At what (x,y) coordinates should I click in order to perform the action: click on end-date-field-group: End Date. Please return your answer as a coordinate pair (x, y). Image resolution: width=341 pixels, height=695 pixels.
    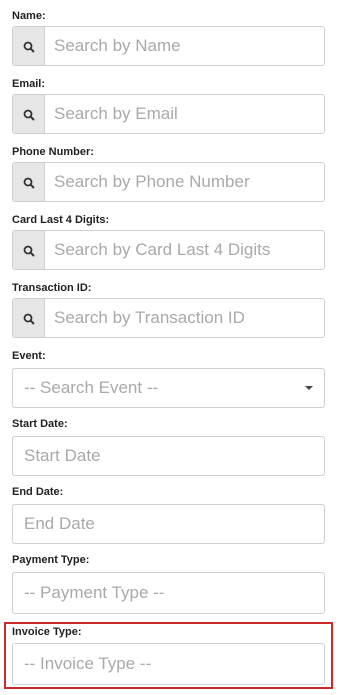
    Looking at the image, I should click on (168, 515).